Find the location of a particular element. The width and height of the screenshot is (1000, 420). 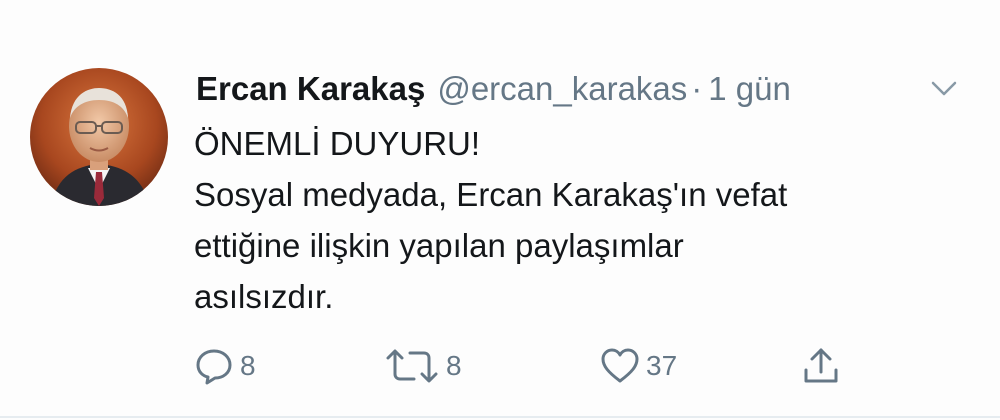

like-count: 37 is located at coordinates (662, 365).